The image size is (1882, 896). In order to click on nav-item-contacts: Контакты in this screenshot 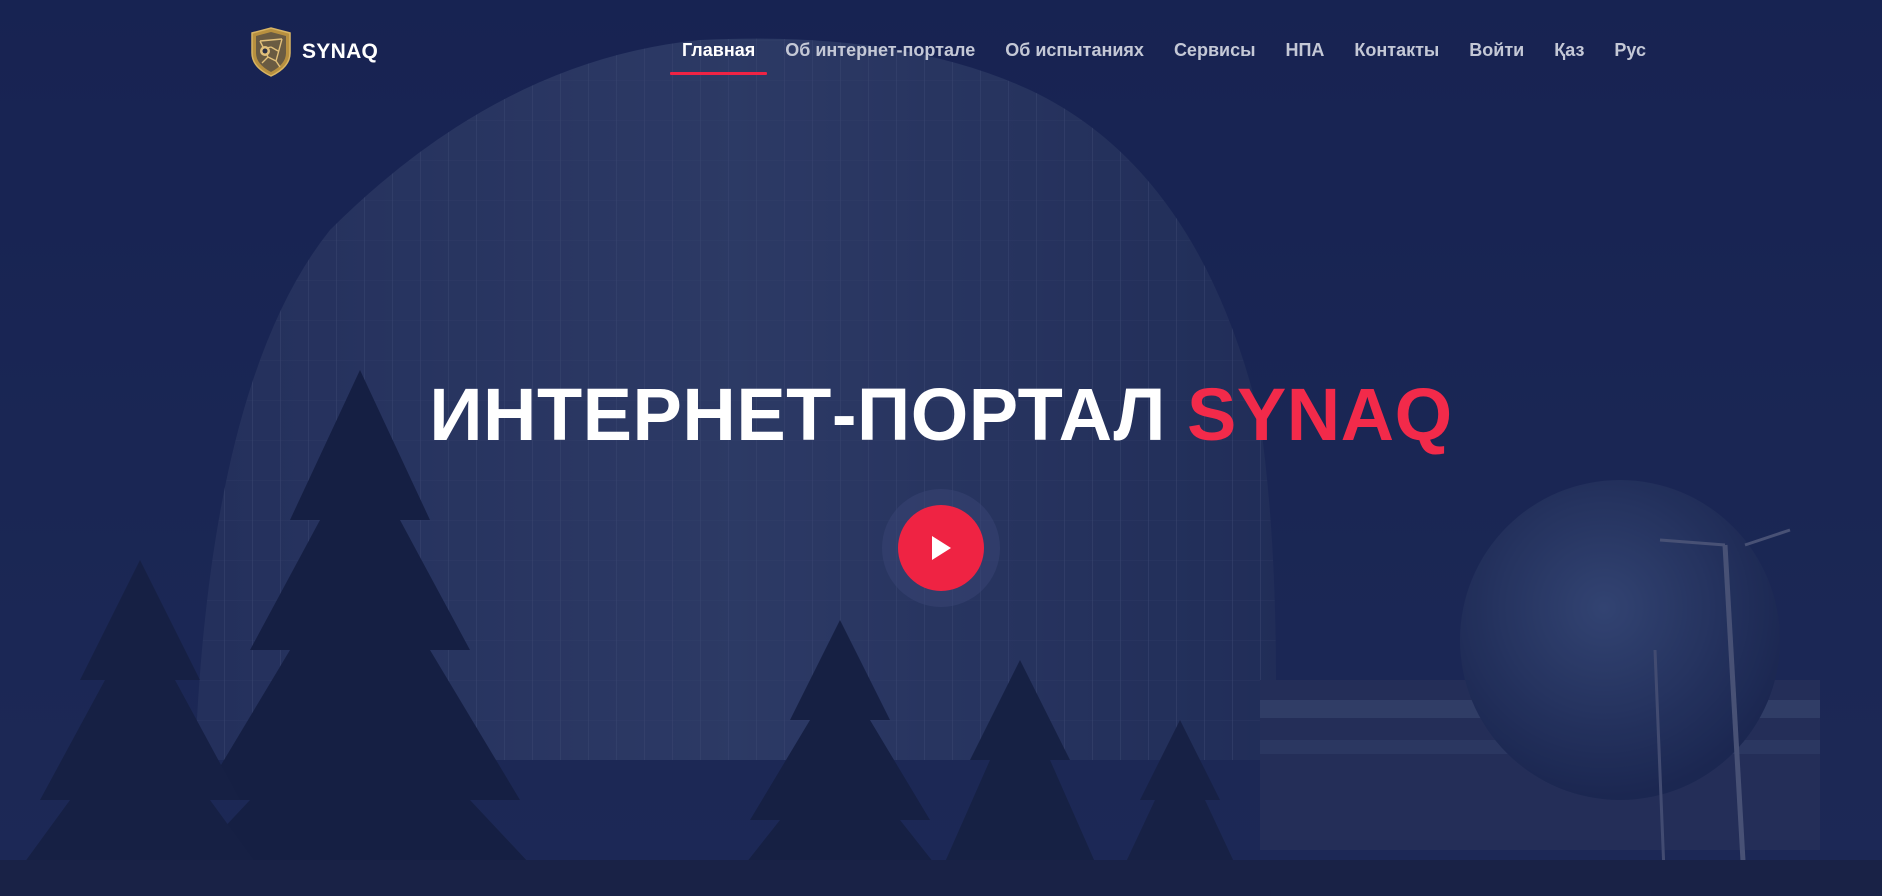, I will do `click(1396, 50)`.